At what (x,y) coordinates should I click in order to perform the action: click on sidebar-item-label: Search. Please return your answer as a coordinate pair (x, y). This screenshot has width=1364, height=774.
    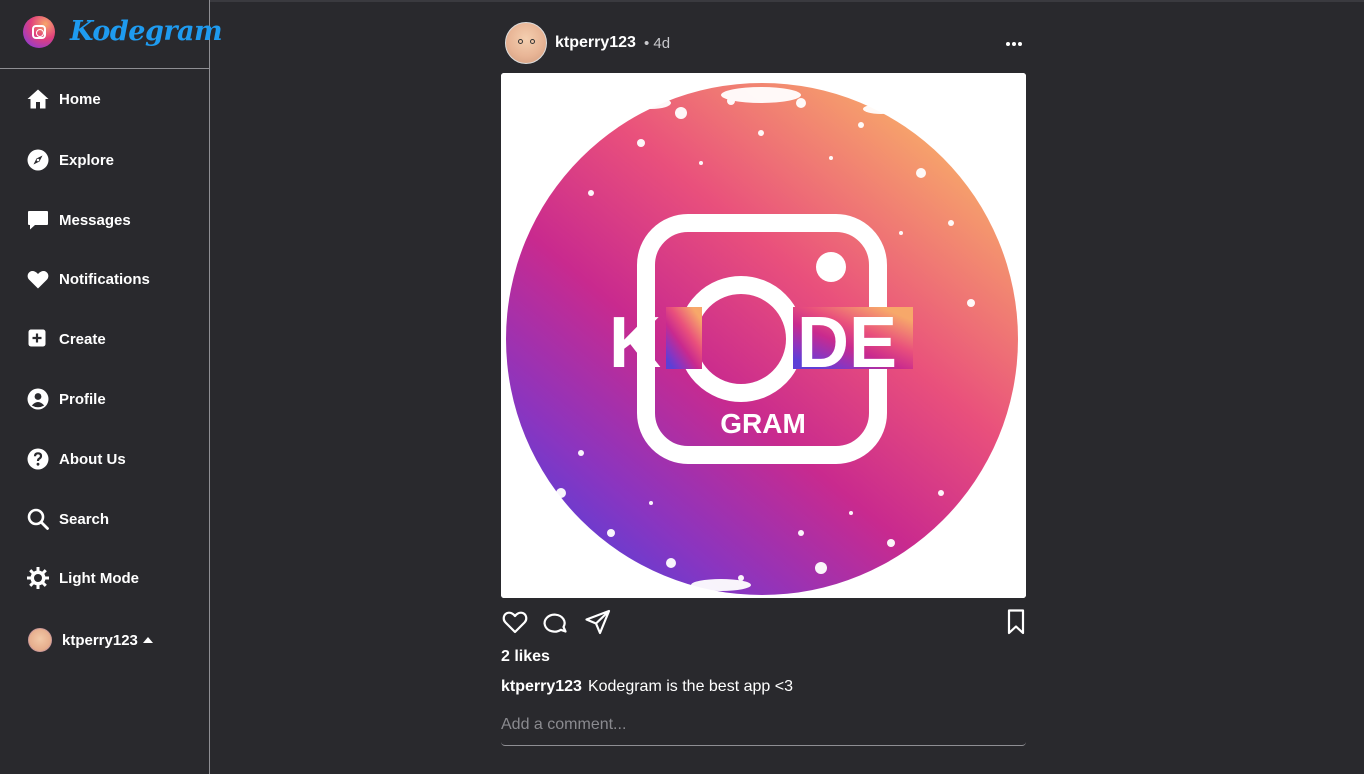
    Looking at the image, I should click on (84, 519).